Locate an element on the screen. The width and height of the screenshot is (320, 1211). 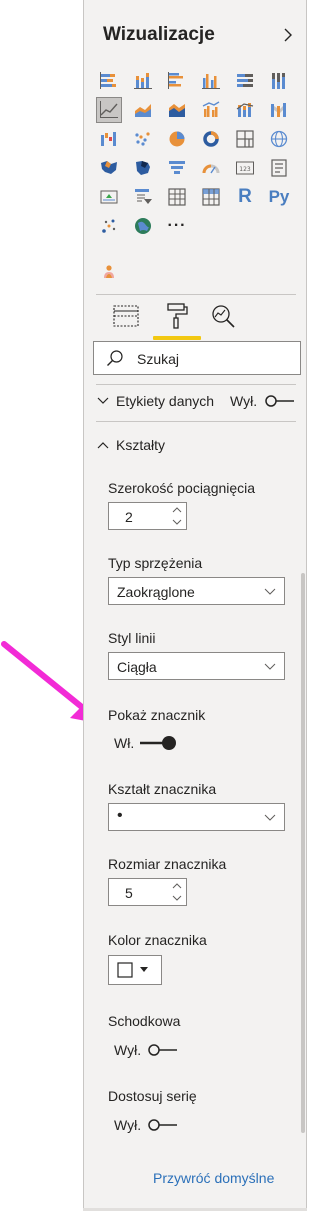
python-visual-icon: Py is located at coordinates (279, 197).